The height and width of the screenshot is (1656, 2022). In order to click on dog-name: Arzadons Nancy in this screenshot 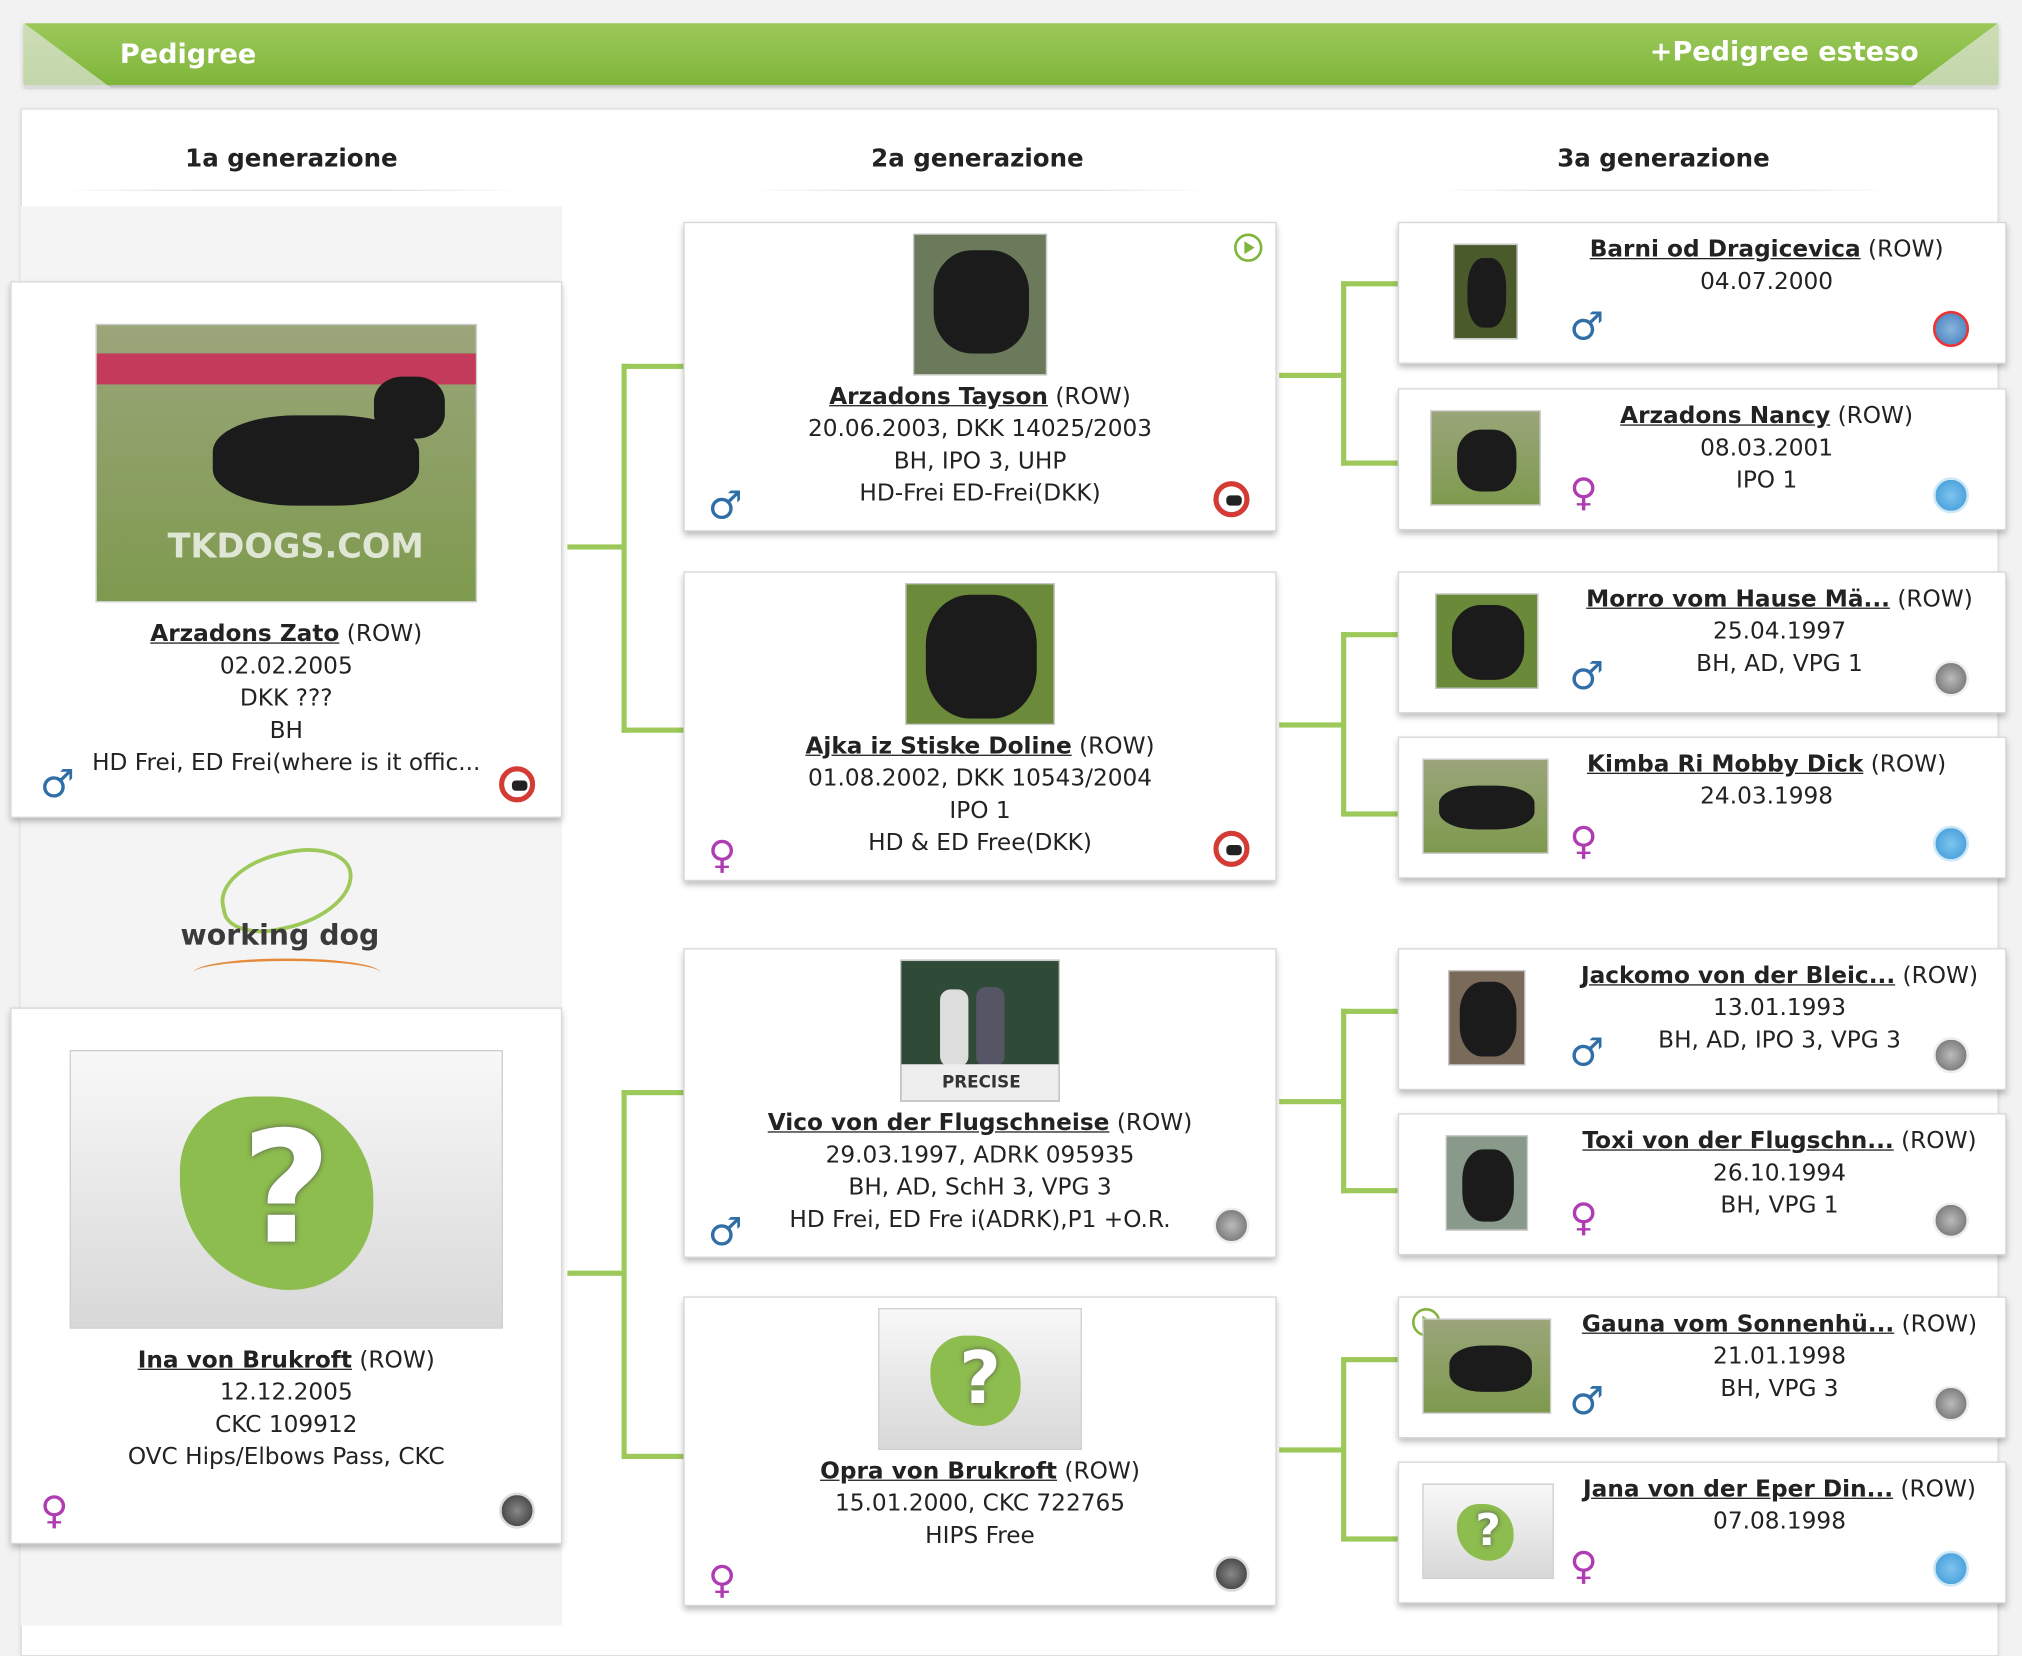, I will do `click(1725, 415)`.